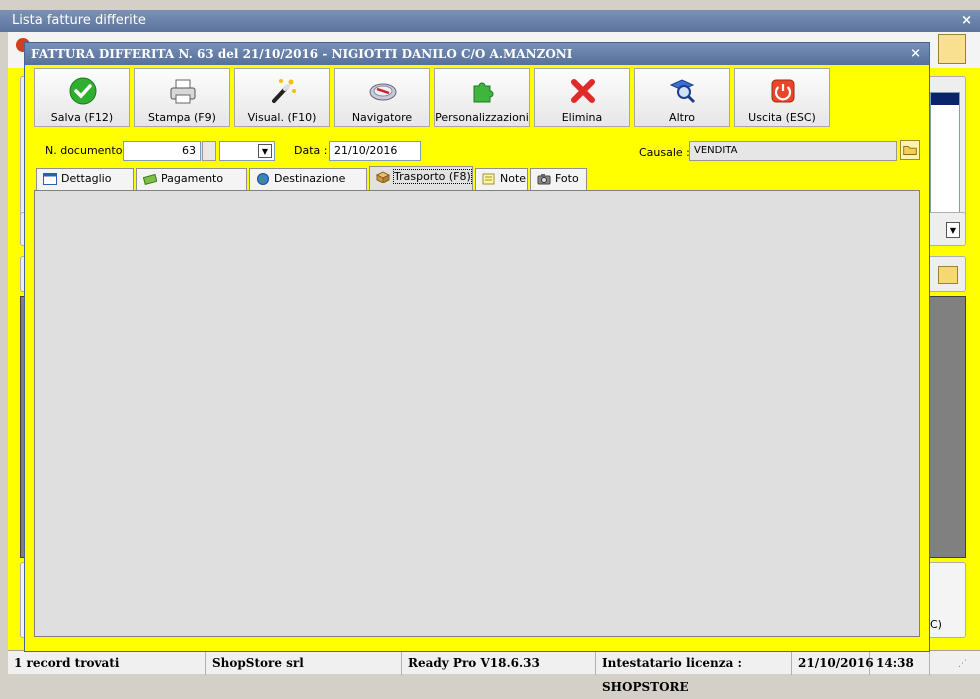  What do you see at coordinates (782, 117) in the screenshot?
I see `exit-button-label: Uscita (ESC)` at bounding box center [782, 117].